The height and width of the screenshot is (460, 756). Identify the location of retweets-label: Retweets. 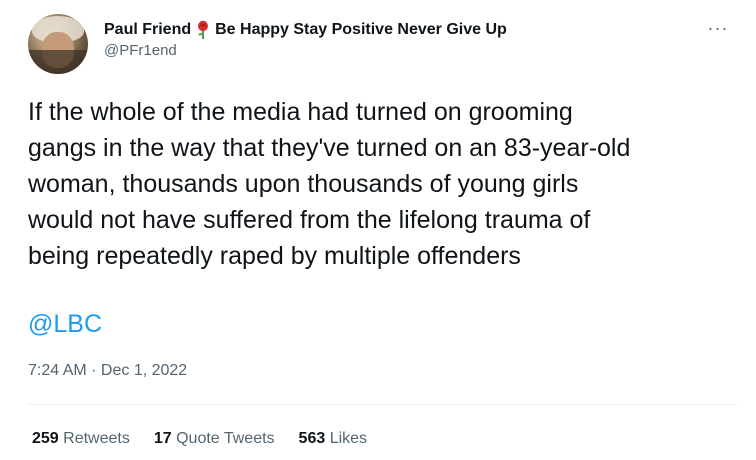
(96, 438).